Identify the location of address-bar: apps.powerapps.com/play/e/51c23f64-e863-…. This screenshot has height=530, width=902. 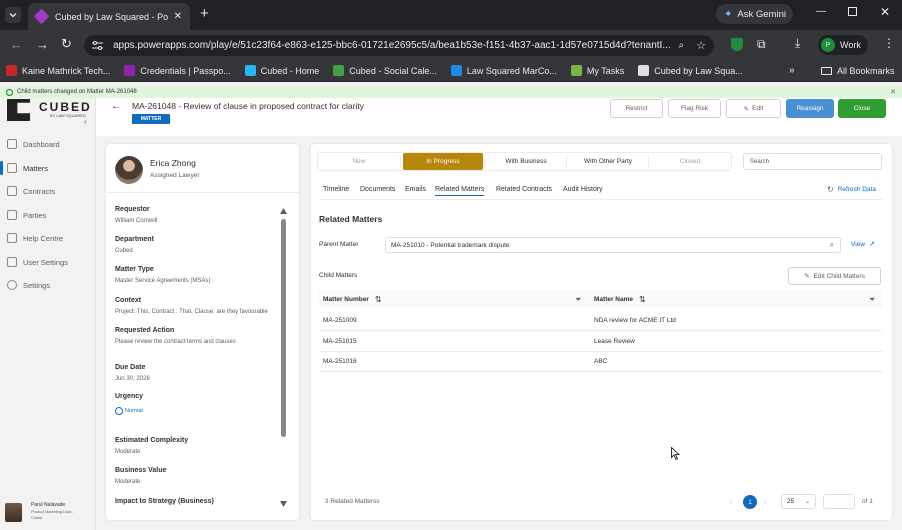
(399, 45).